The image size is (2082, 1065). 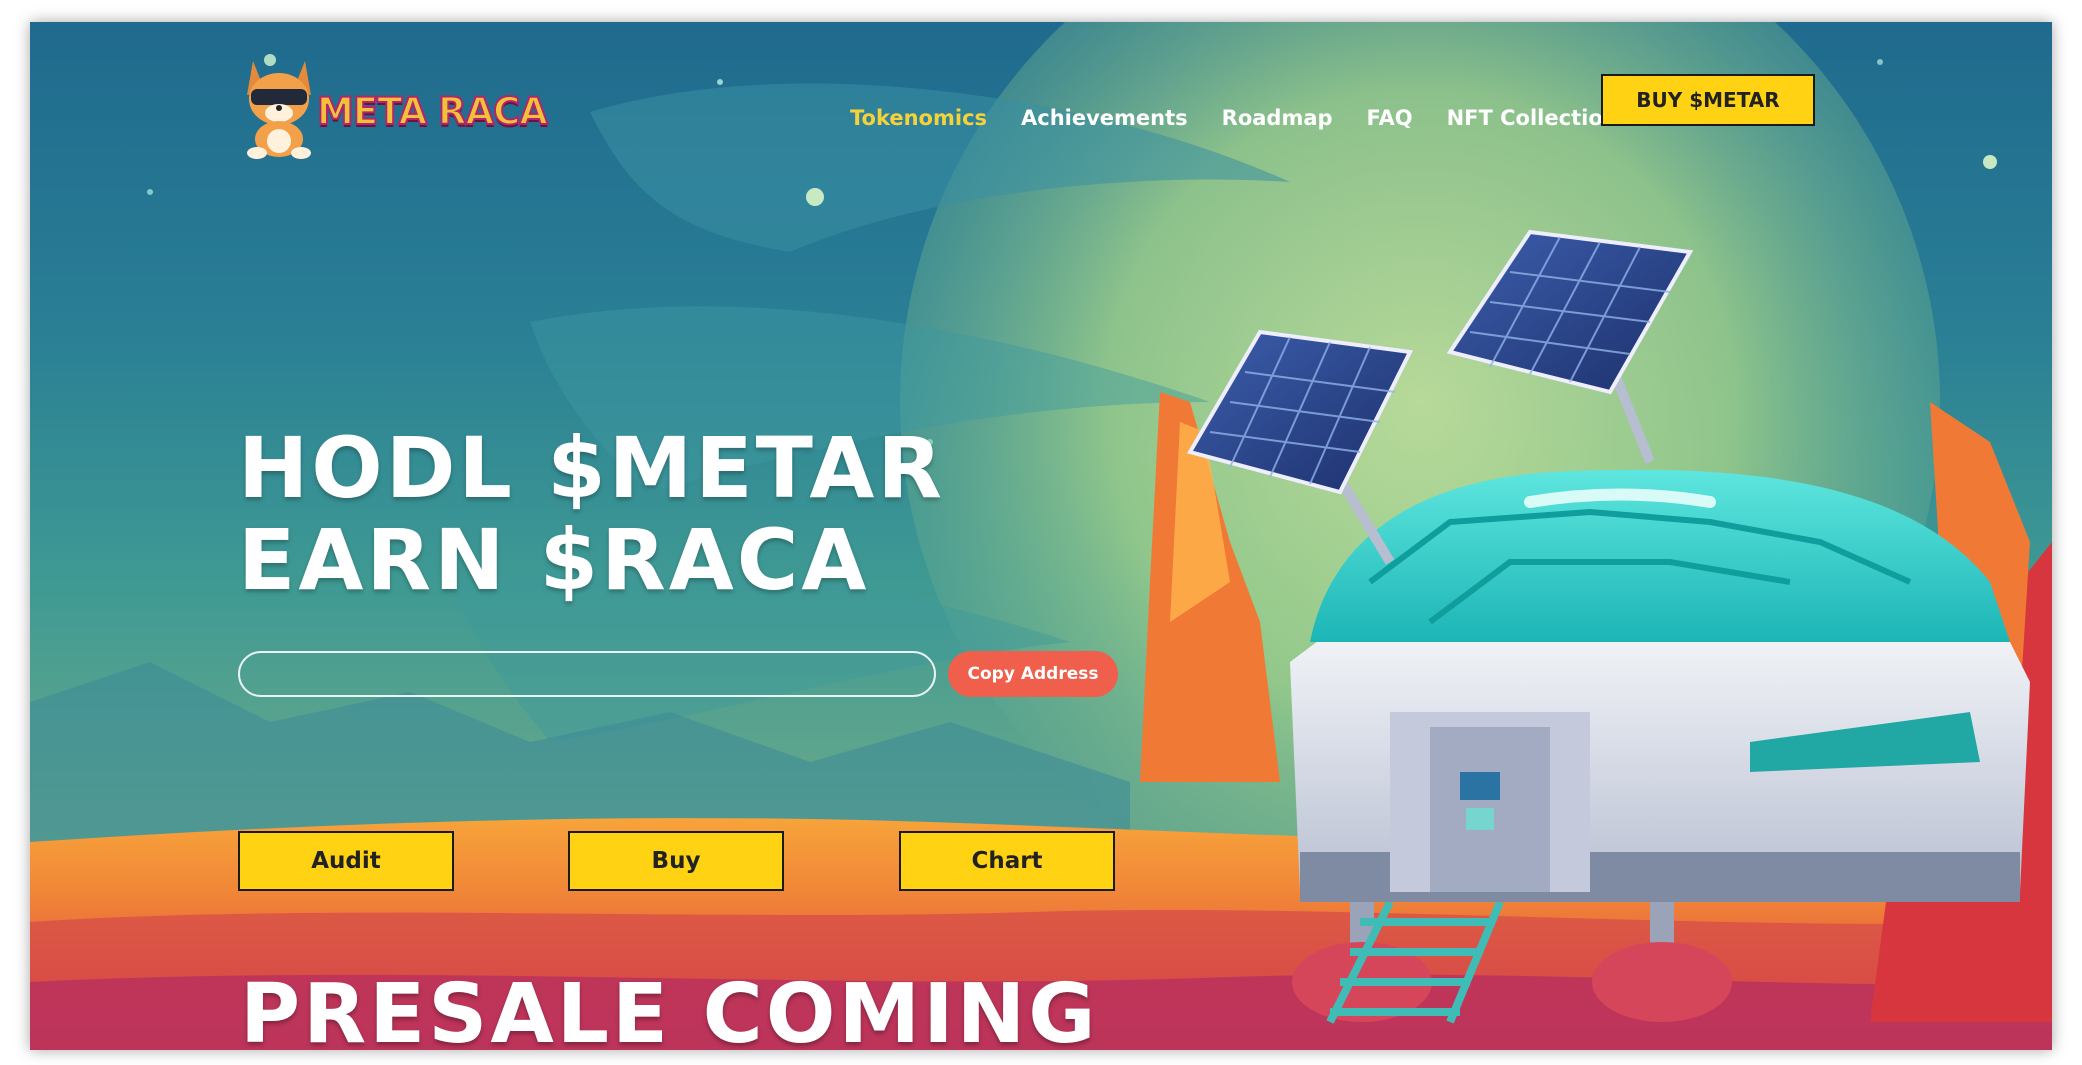 What do you see at coordinates (1277, 118) in the screenshot?
I see `nav-roadmap: Roadmap` at bounding box center [1277, 118].